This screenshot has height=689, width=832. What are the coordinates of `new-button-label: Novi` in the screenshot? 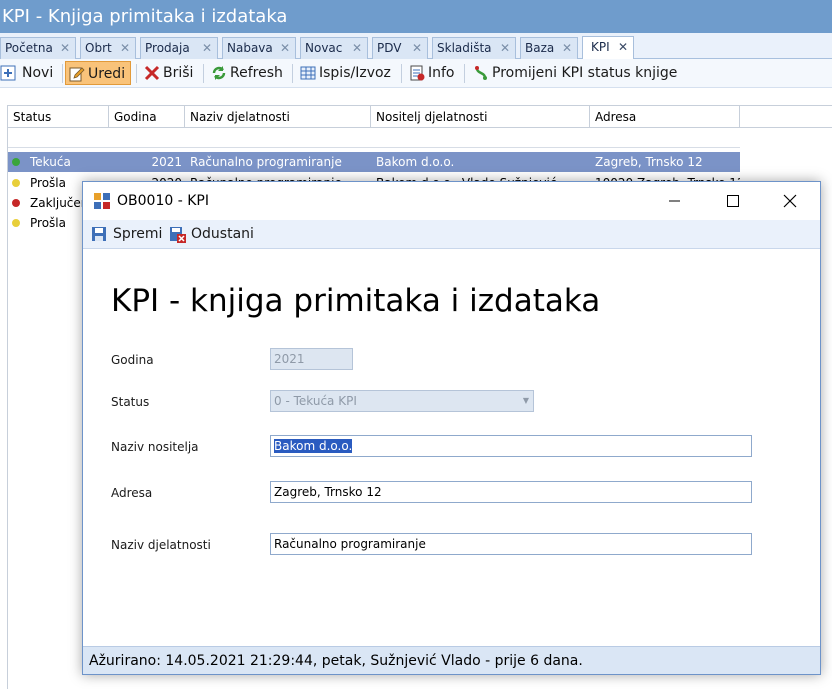 It's located at (38, 73).